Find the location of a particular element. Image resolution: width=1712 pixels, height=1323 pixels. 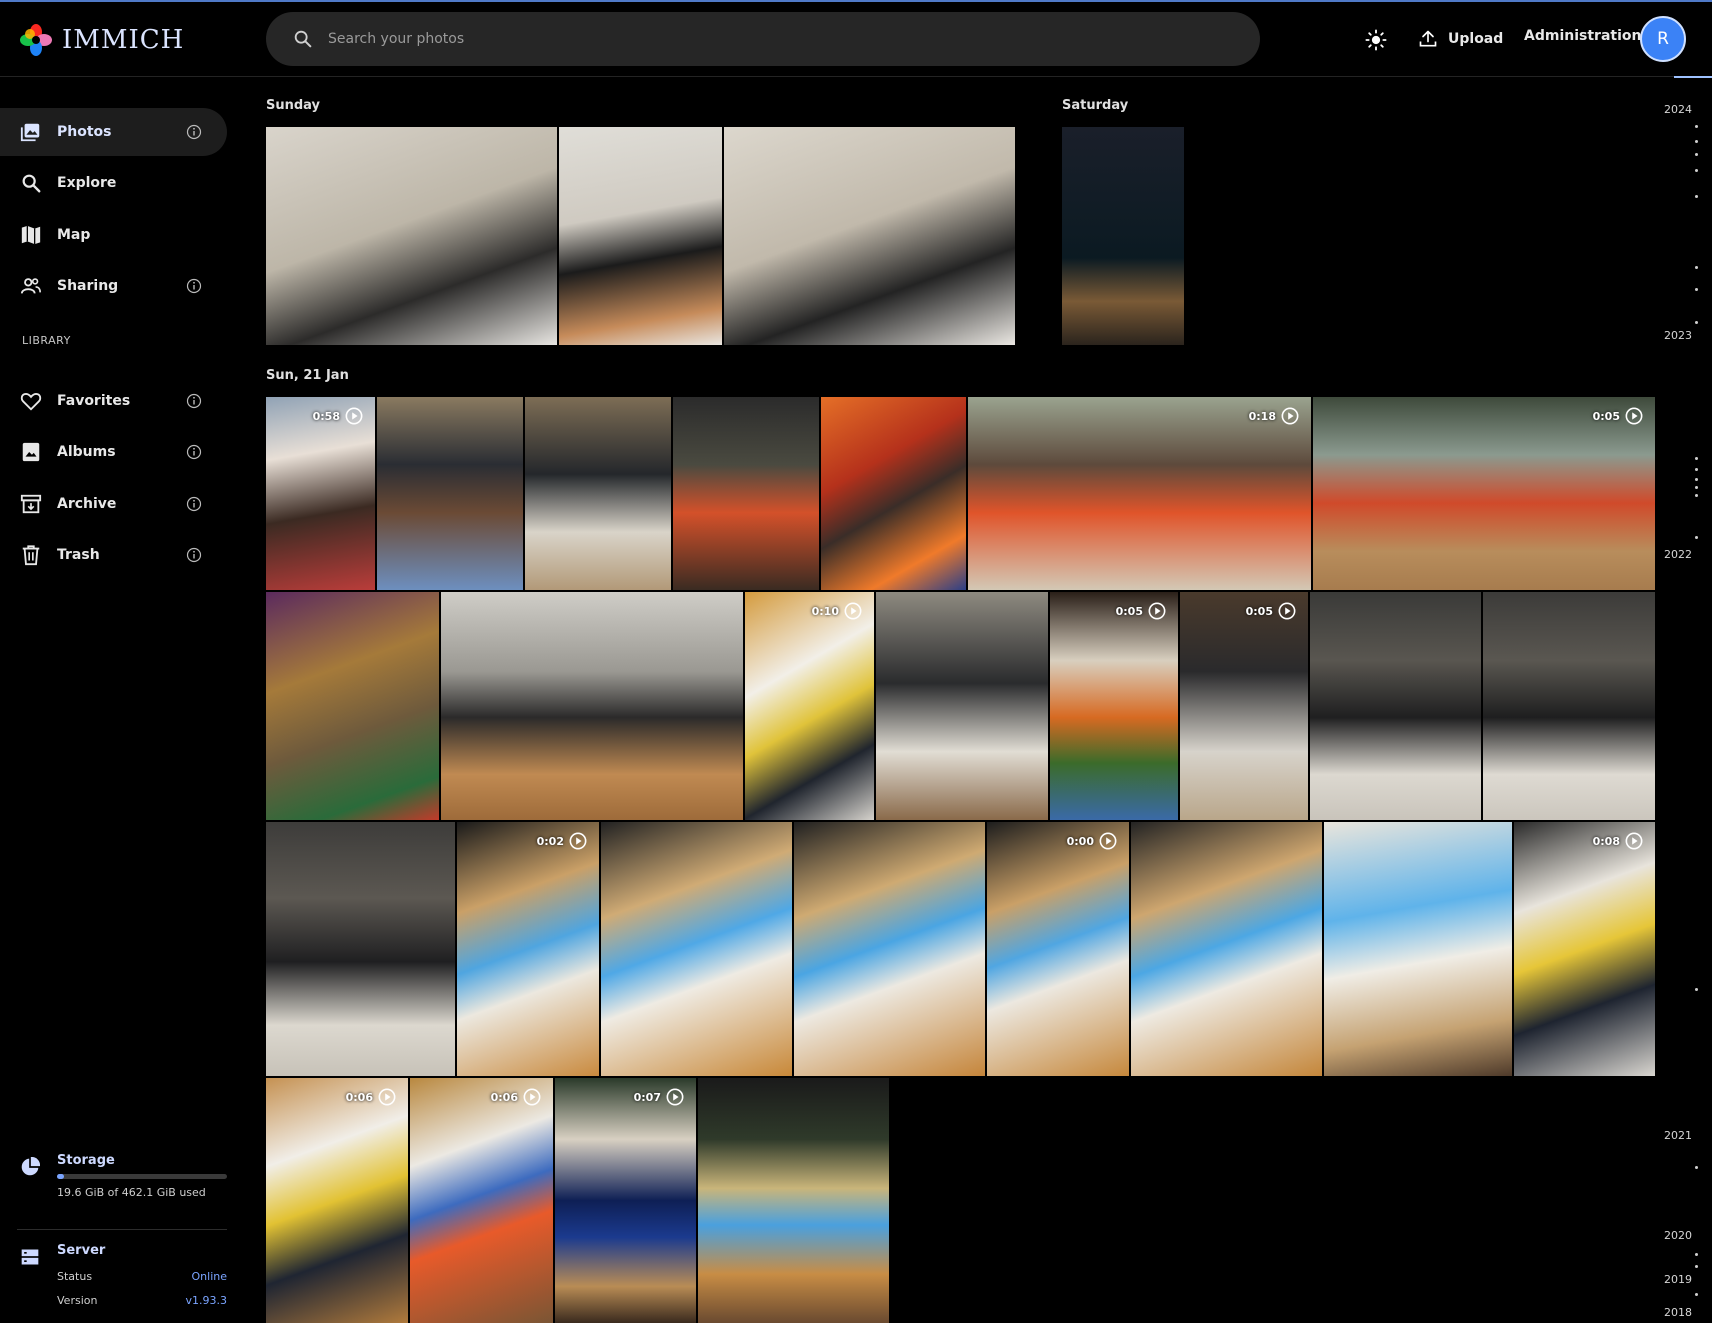

sun-icon is located at coordinates (1376, 40).